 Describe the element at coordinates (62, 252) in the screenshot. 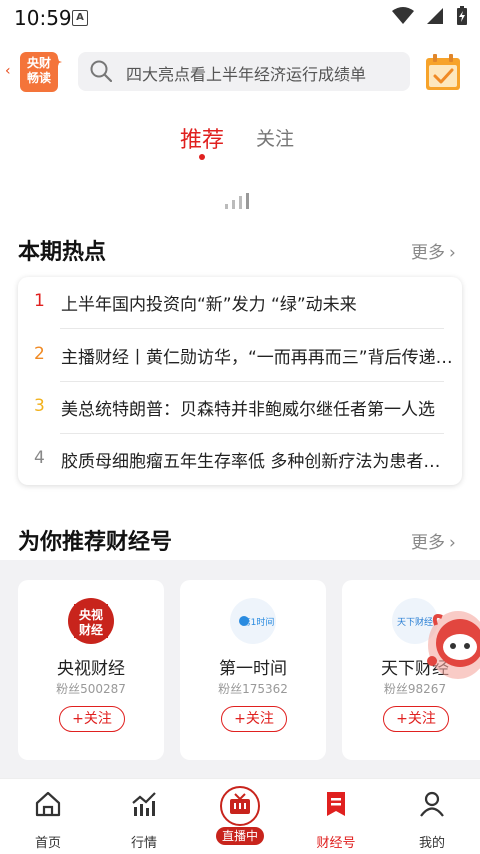

I see `hot-section-title: 本期热点` at that location.